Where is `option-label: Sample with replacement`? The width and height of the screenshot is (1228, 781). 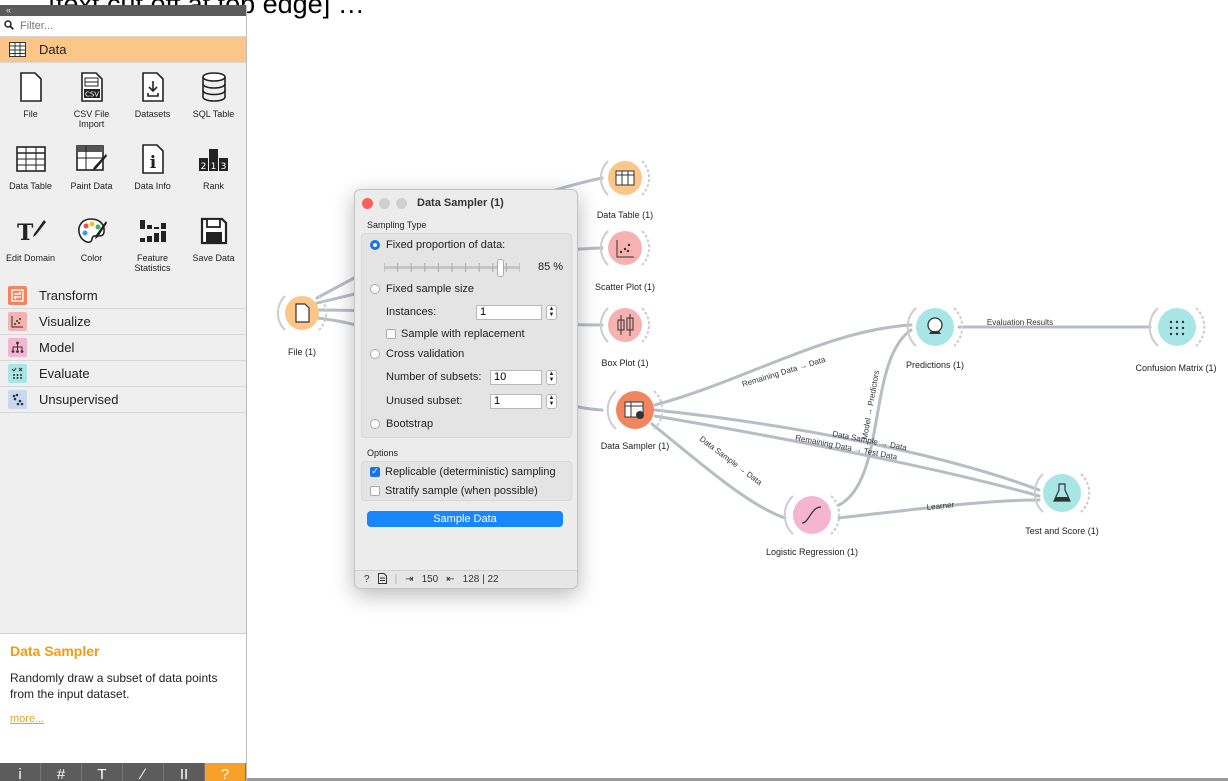 option-label: Sample with replacement is located at coordinates (463, 333).